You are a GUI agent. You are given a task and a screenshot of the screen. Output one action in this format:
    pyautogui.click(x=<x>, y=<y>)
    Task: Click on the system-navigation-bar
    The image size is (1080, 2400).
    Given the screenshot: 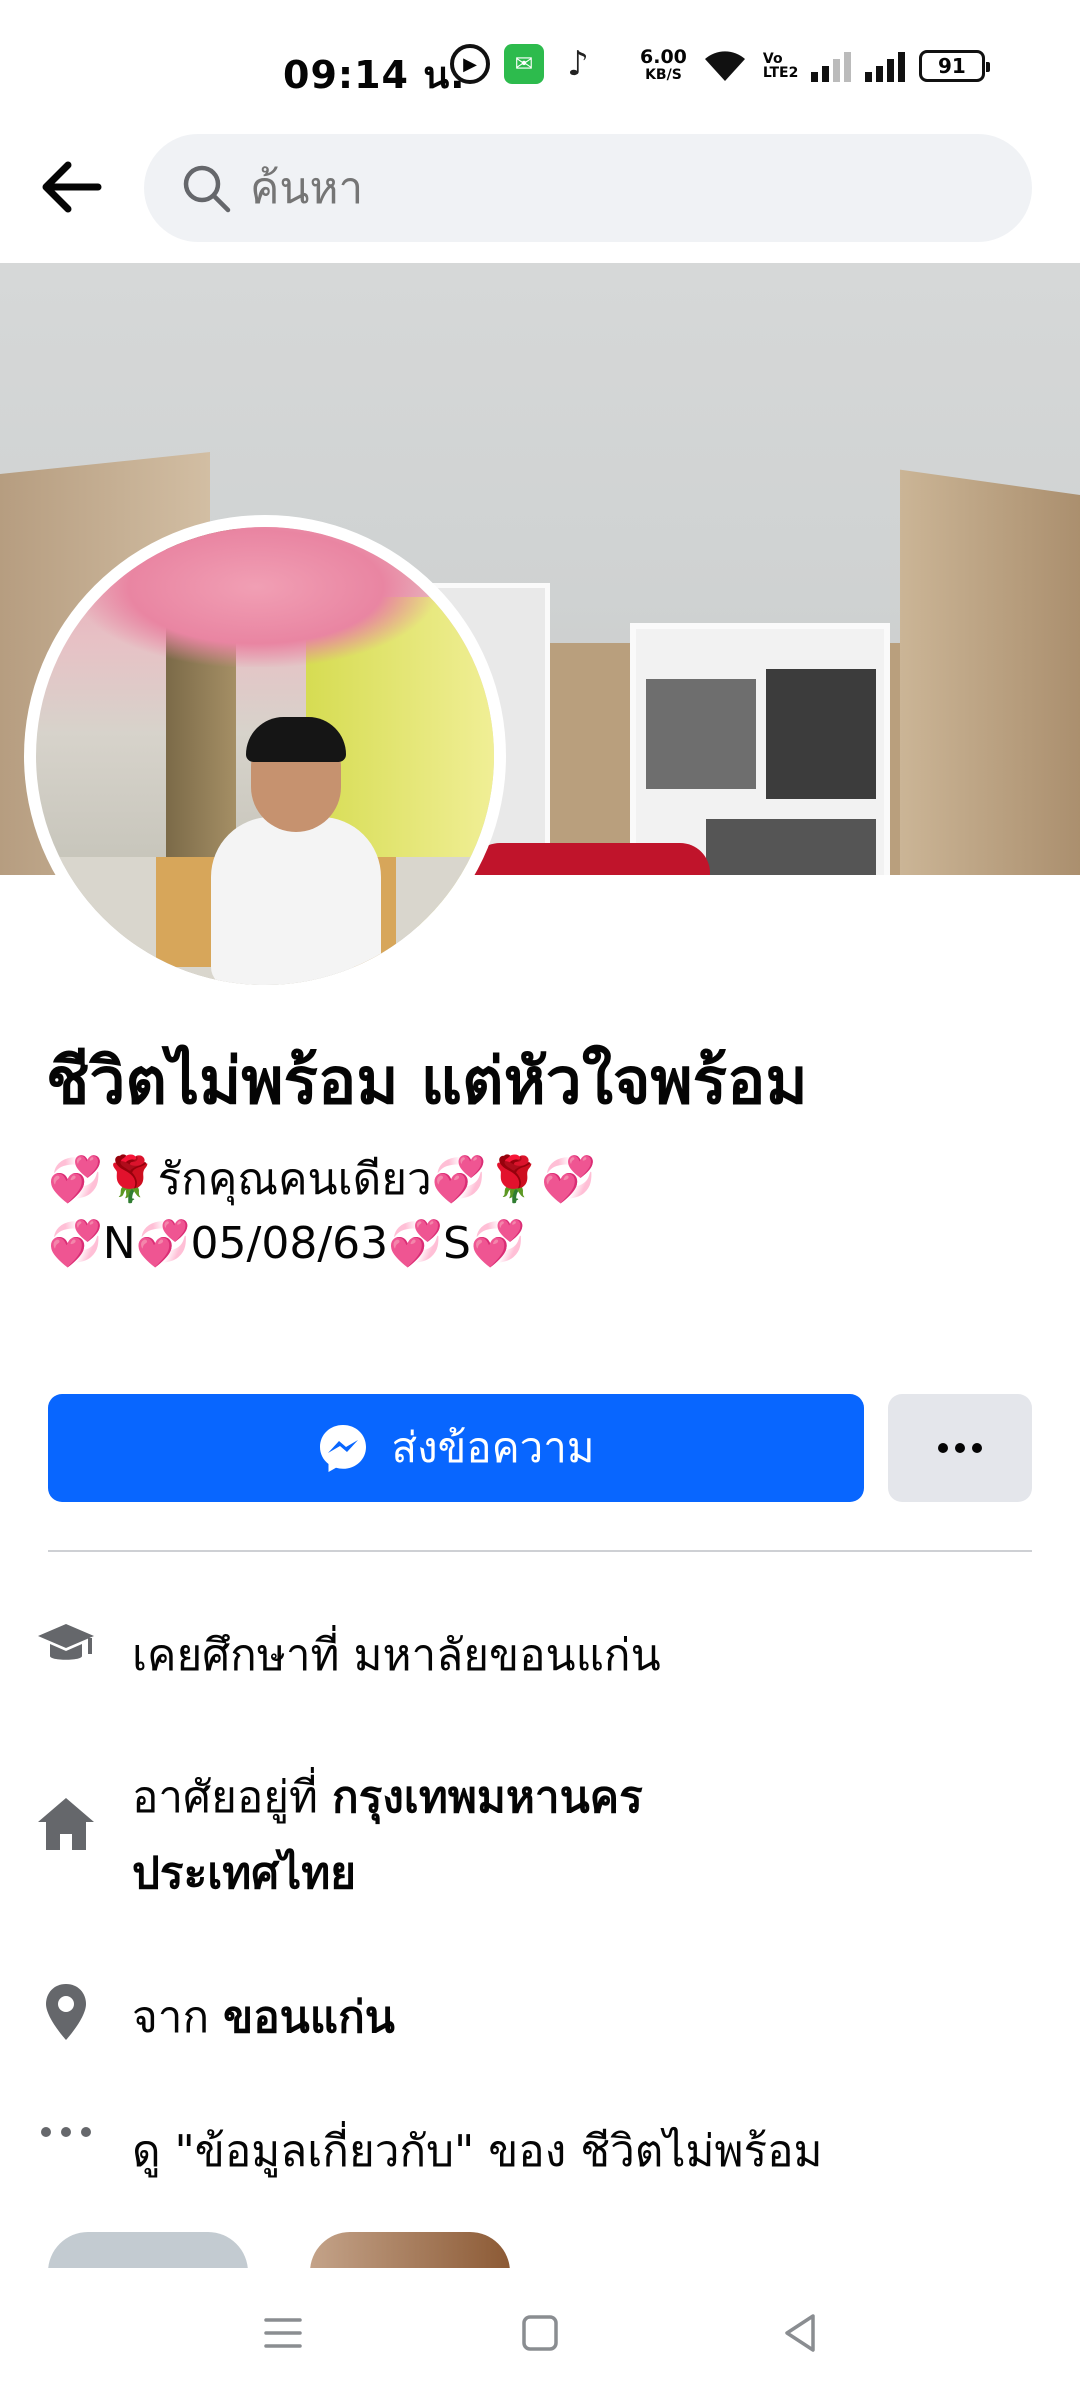 What is the action you would take?
    pyautogui.click(x=540, y=2334)
    